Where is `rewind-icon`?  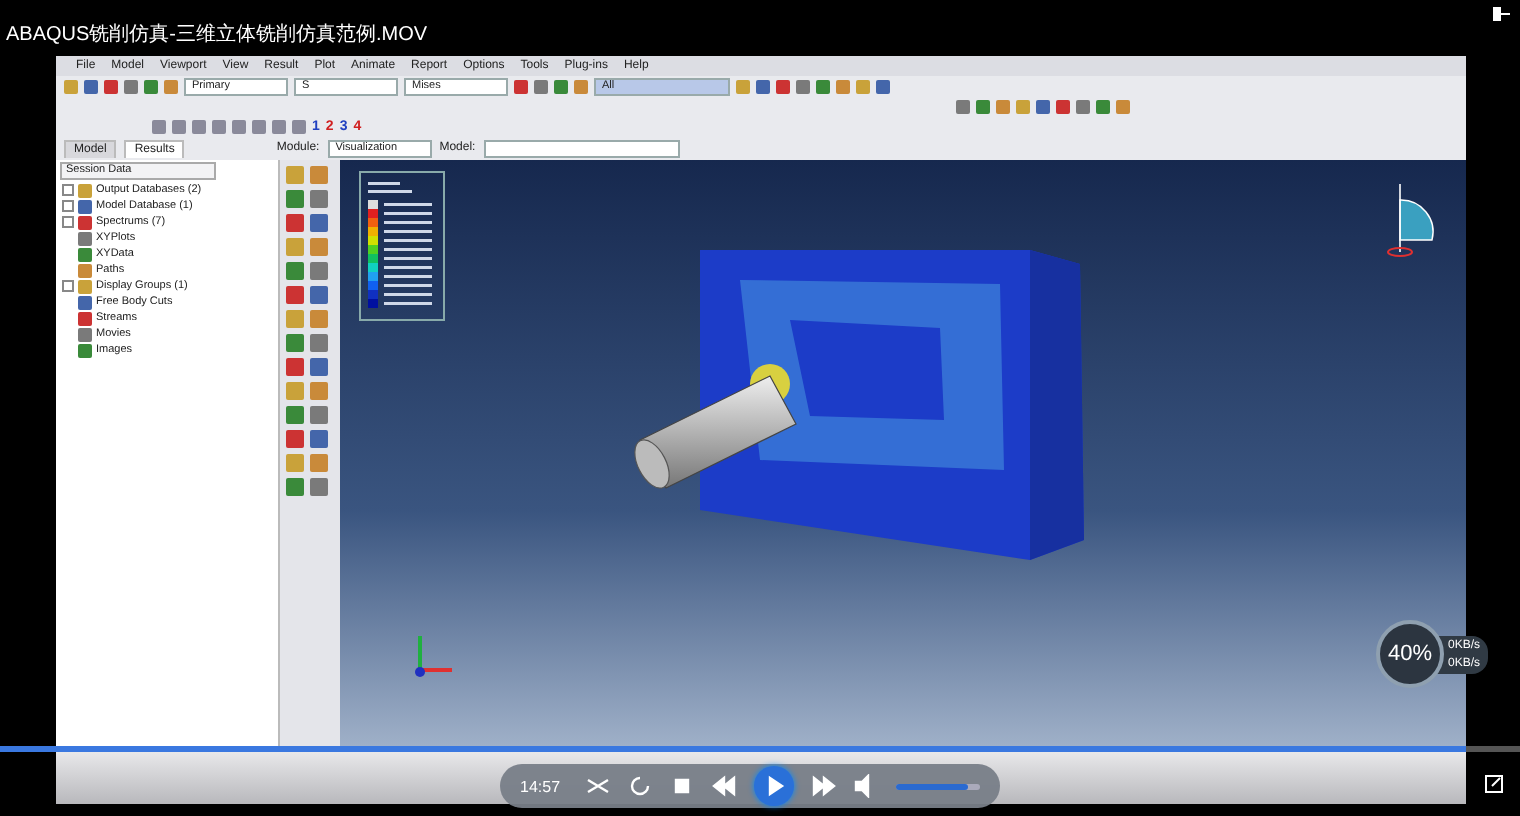 rewind-icon is located at coordinates (724, 786).